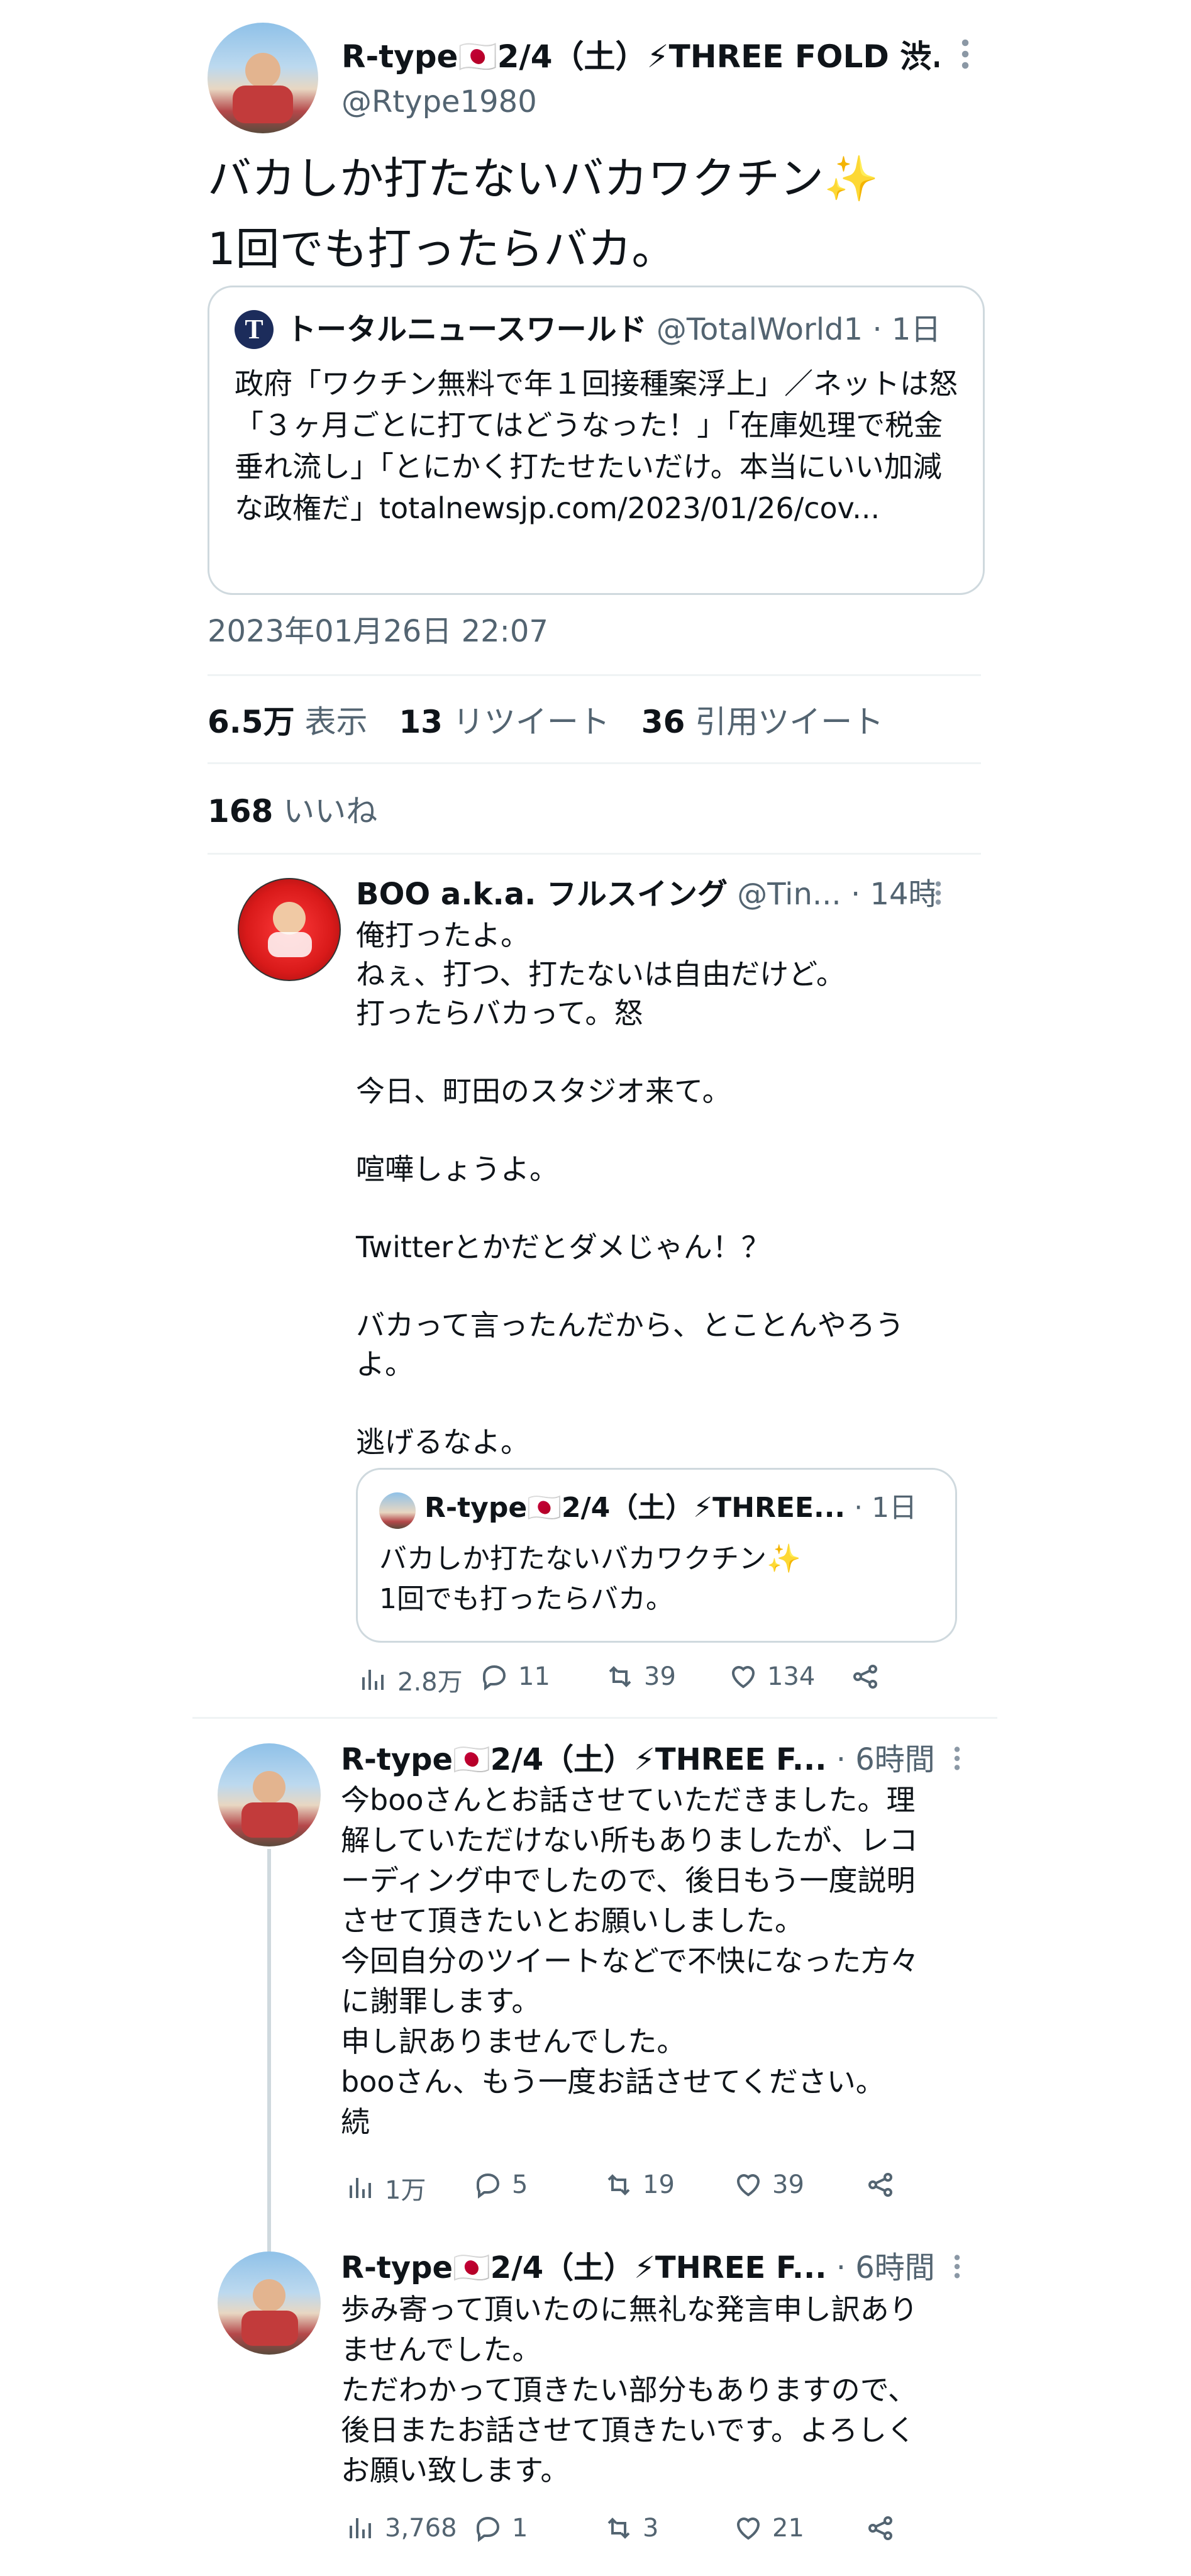 Image resolution: width=1191 pixels, height=2576 pixels. Describe the element at coordinates (631, 2528) in the screenshot. I see `retweet-button: 3` at that location.